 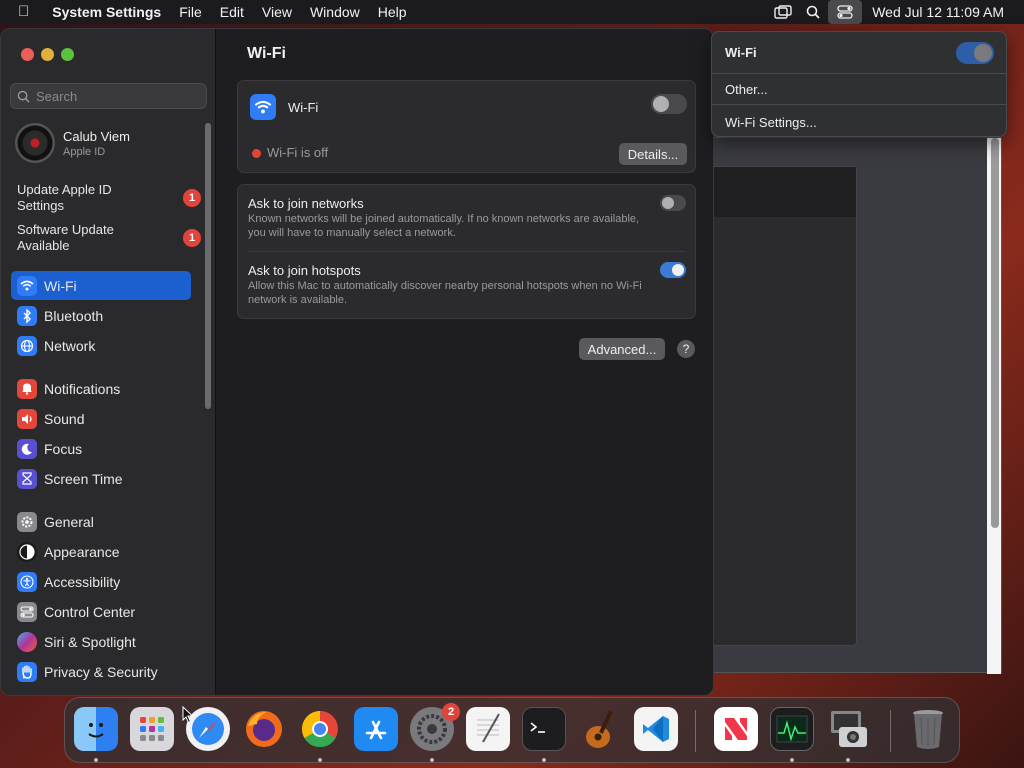 What do you see at coordinates (303, 107) in the screenshot?
I see `wifi-label: Wi-Fi` at bounding box center [303, 107].